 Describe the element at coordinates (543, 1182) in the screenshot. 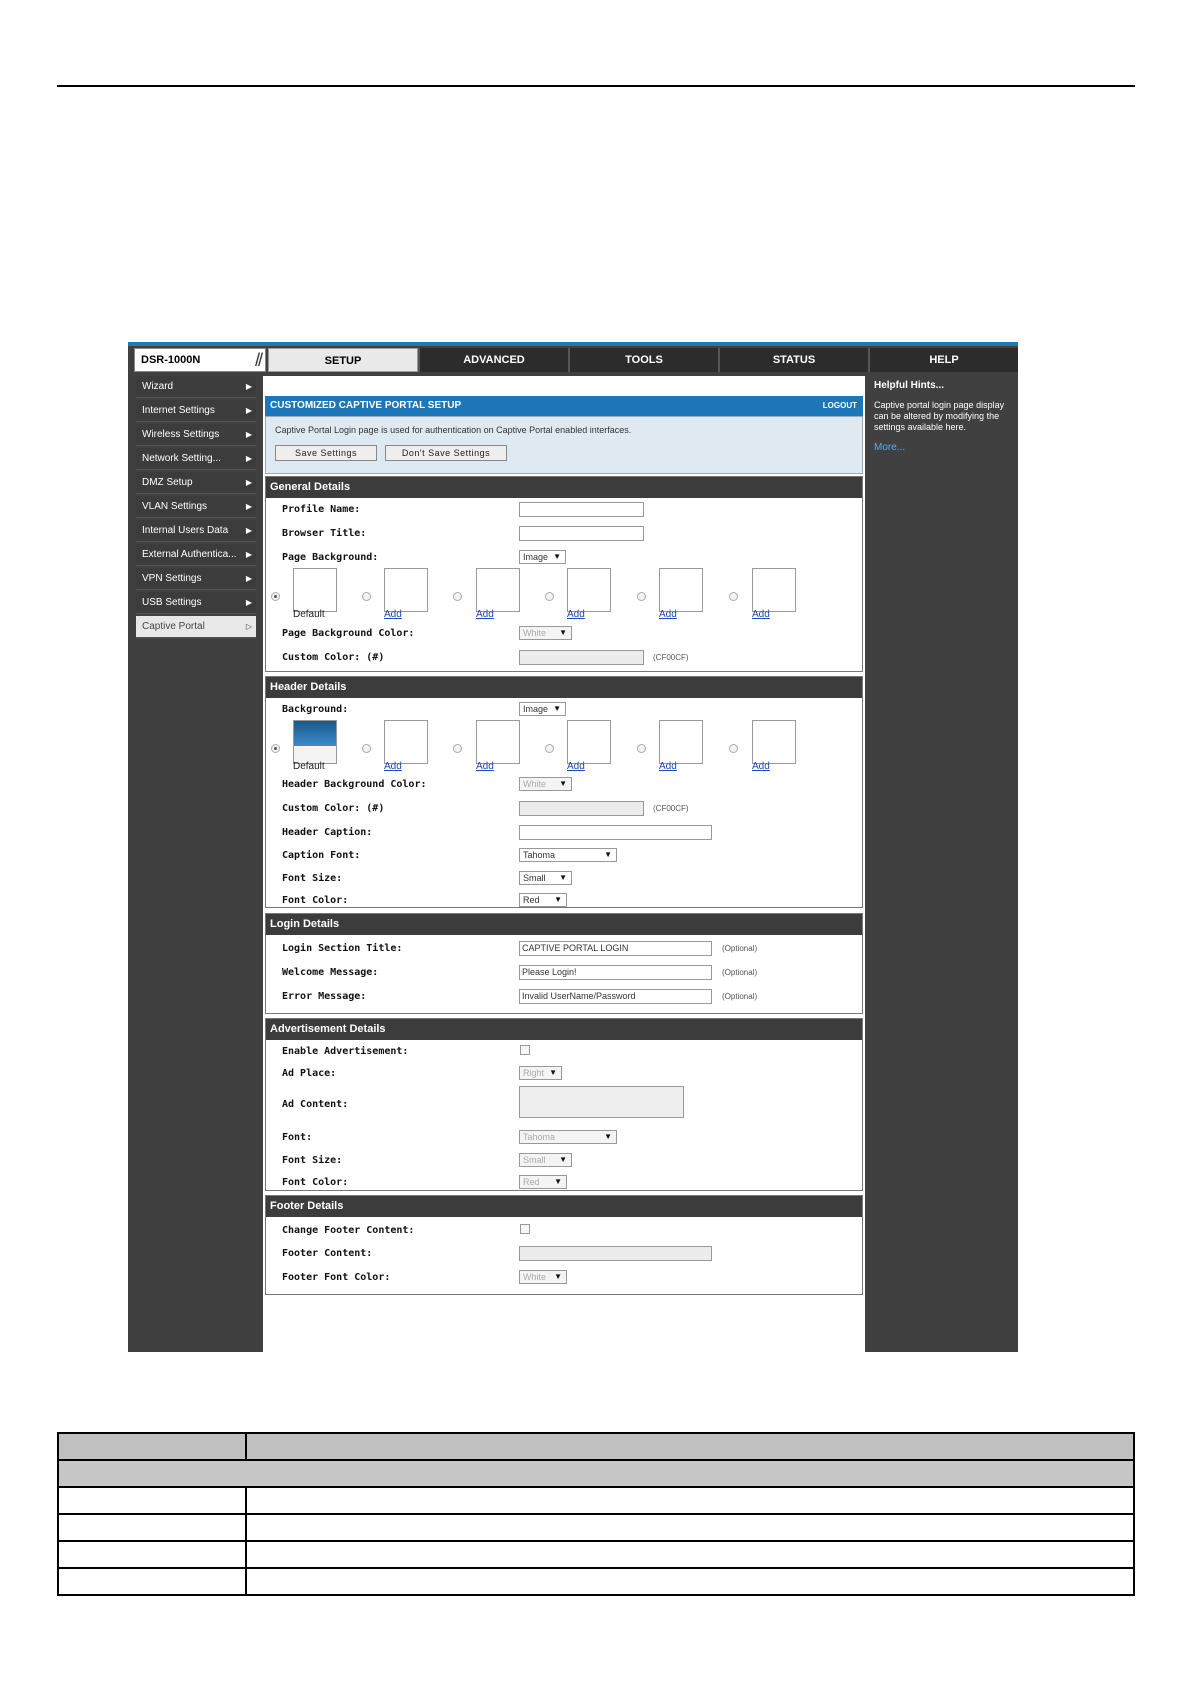

I see `ad-font-color-select: Red ▼` at that location.